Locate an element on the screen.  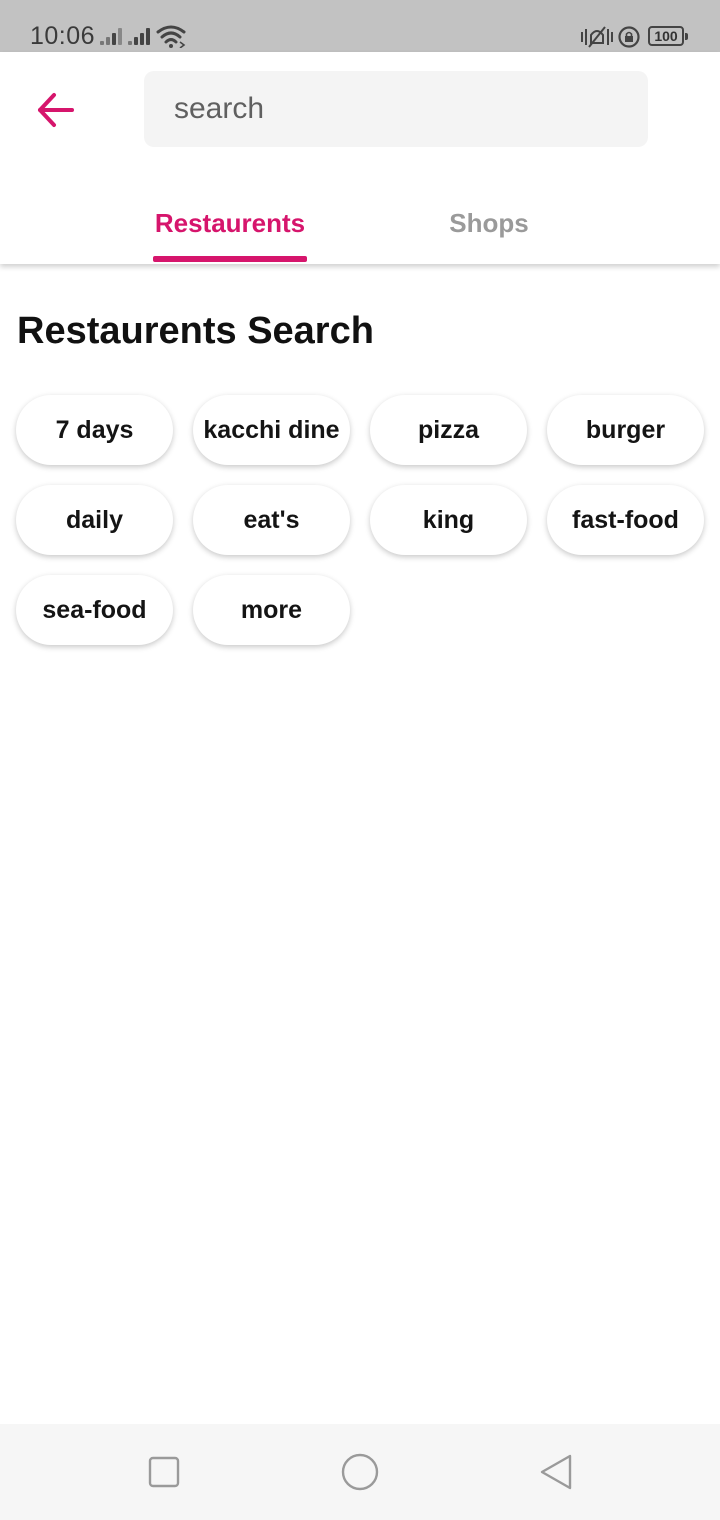
chip-fast-food: fast-food is located at coordinates (625, 520).